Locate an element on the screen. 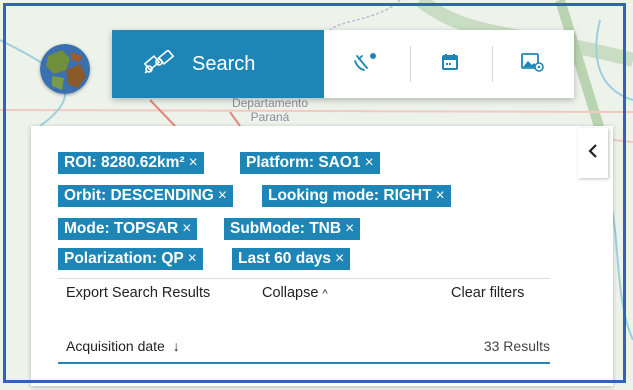 The height and width of the screenshot is (390, 633). filter-chip-label: Polarization: QP is located at coordinates (124, 258).